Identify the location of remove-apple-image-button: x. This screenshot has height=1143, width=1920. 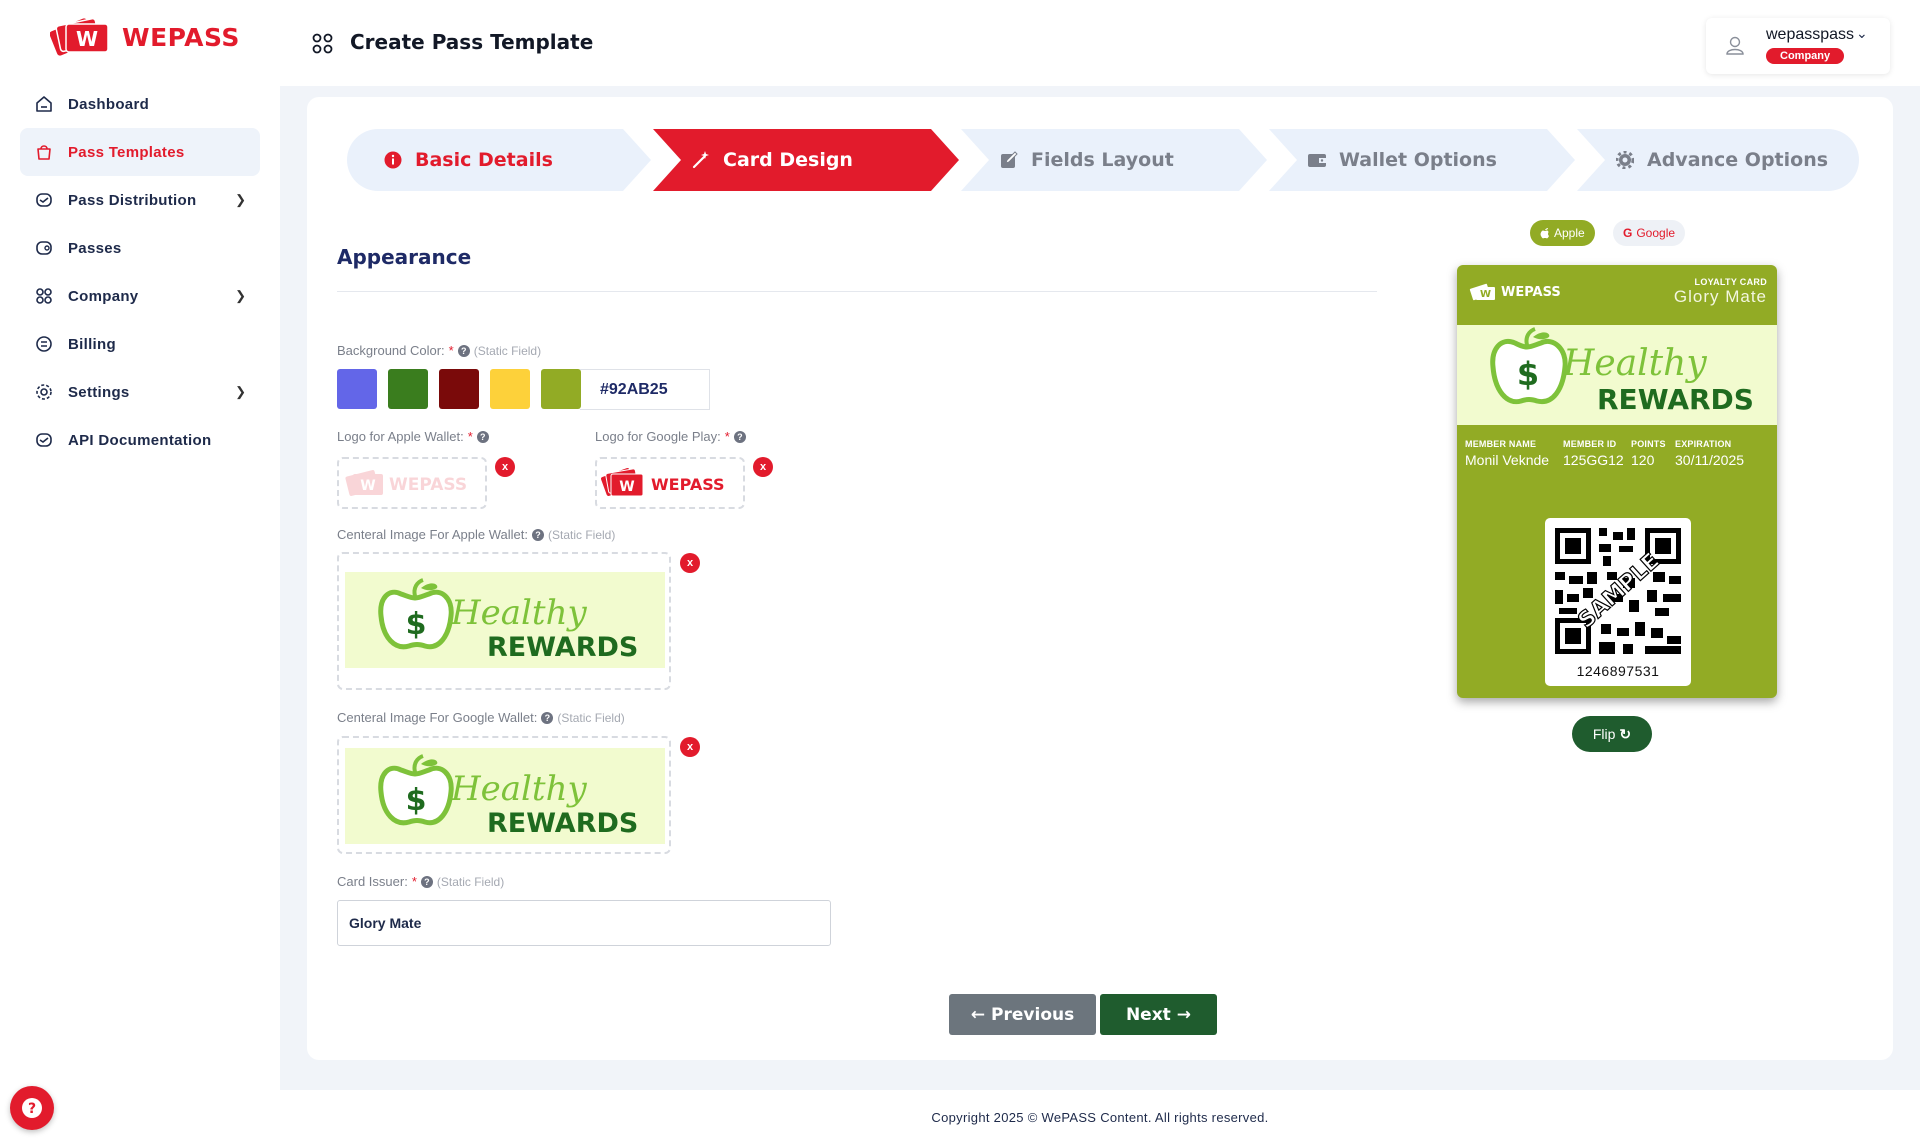
(690, 563).